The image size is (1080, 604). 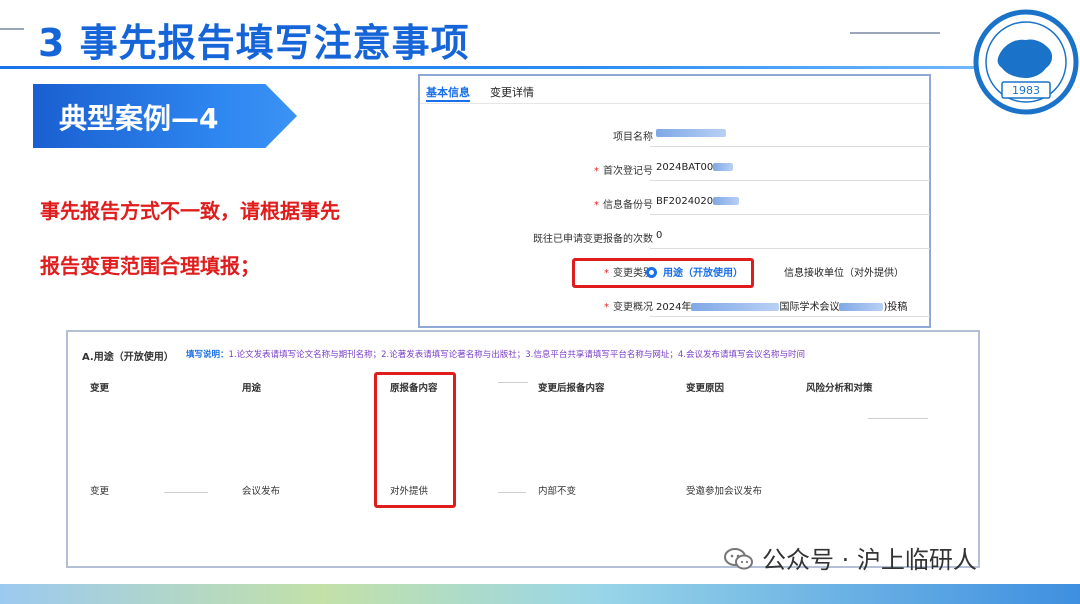 I want to click on row-change-summary: * 变更概况 2024年 国际学术会议)投稿, so click(x=675, y=305).